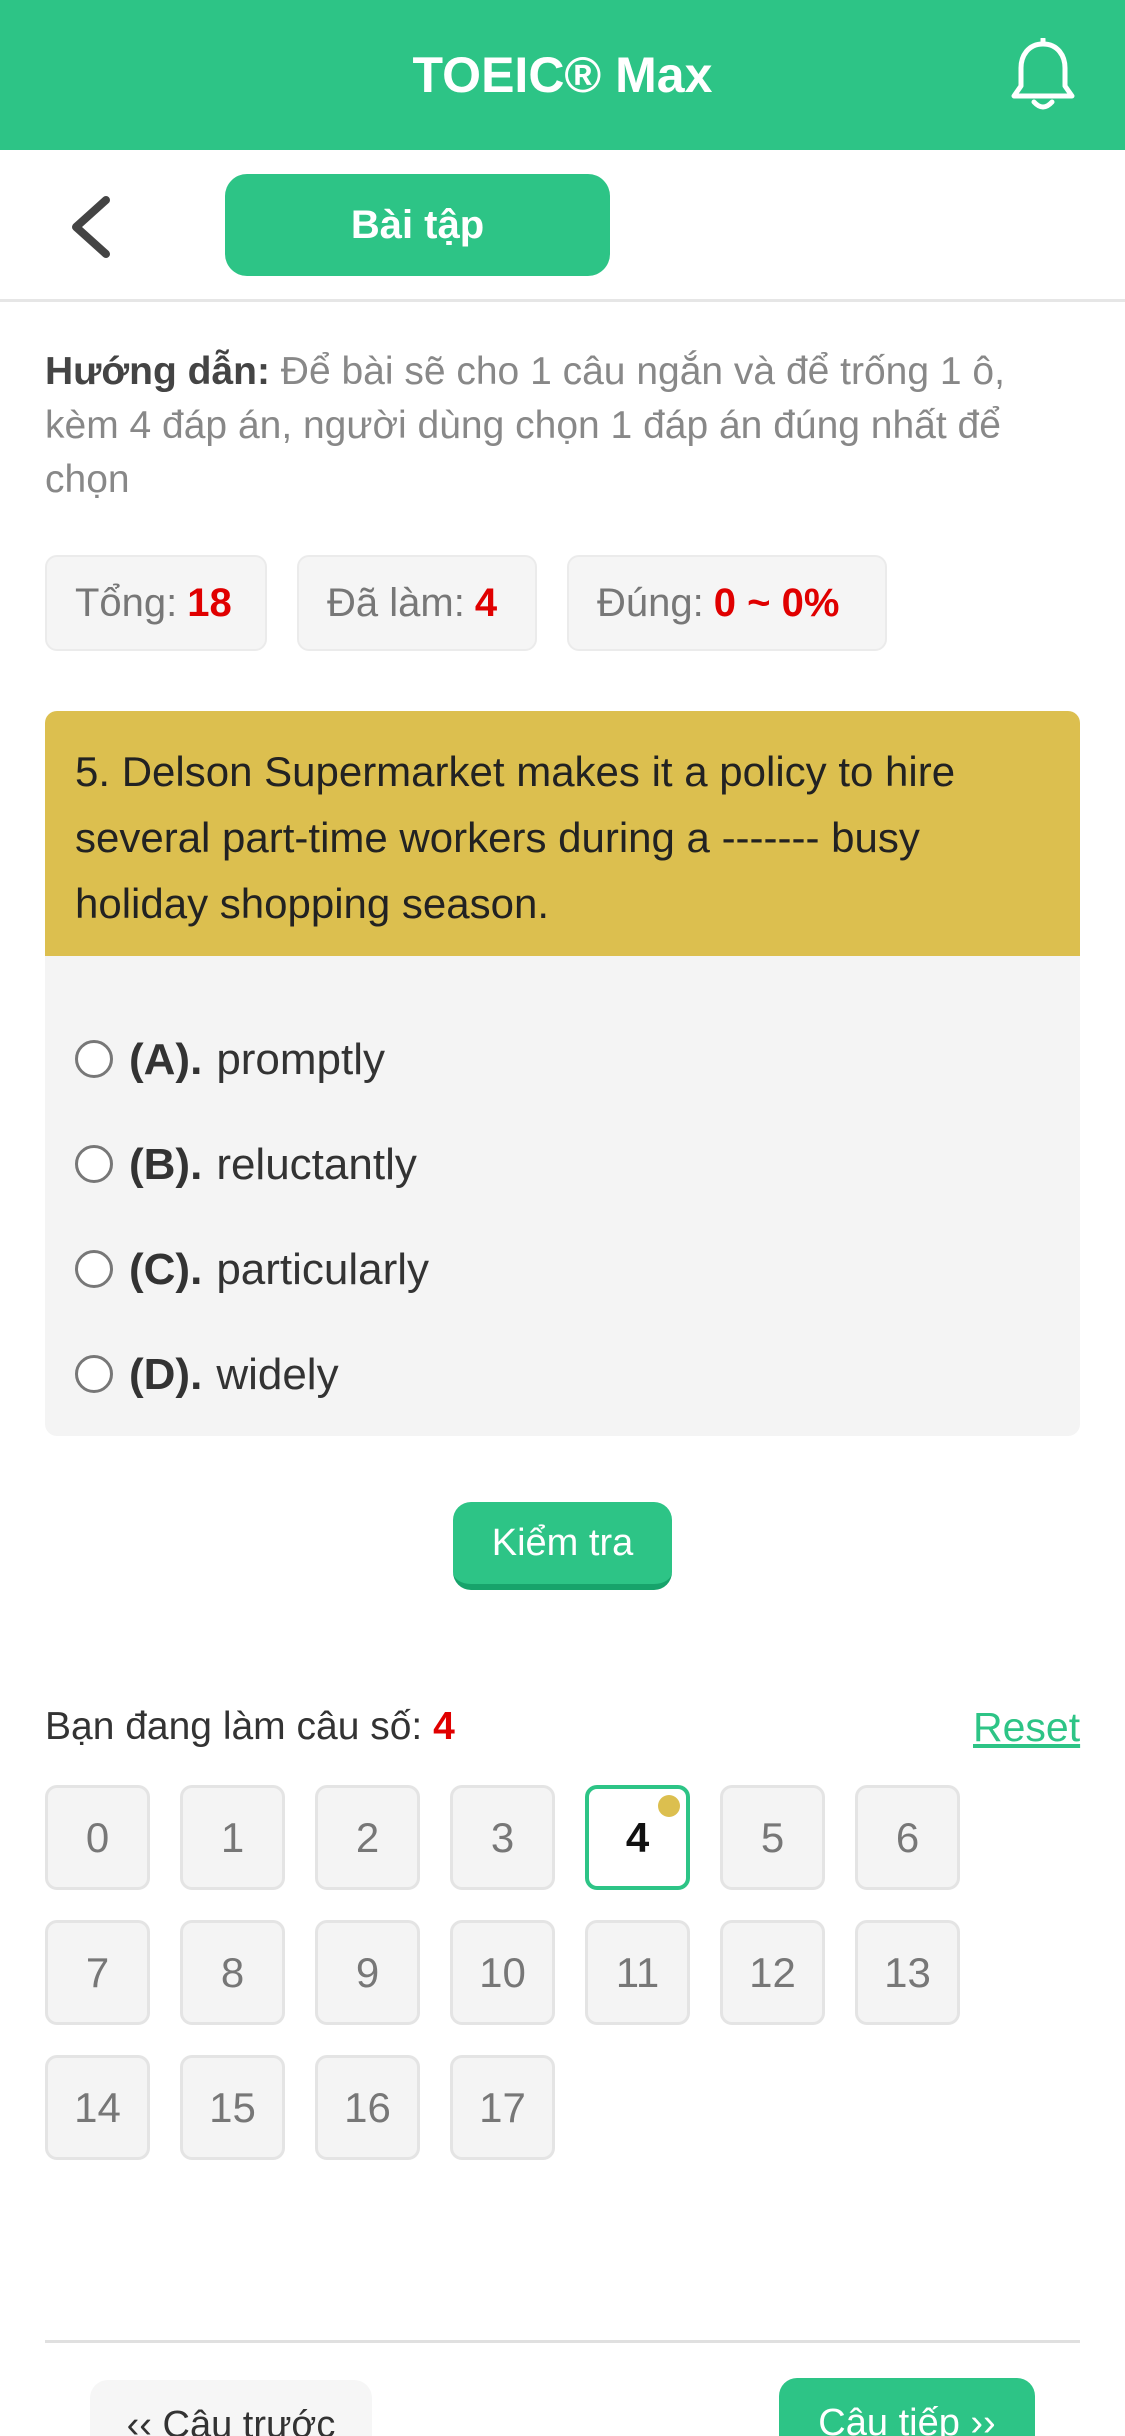  Describe the element at coordinates (97, 1972) in the screenshot. I see `question-cell-7: 7` at that location.